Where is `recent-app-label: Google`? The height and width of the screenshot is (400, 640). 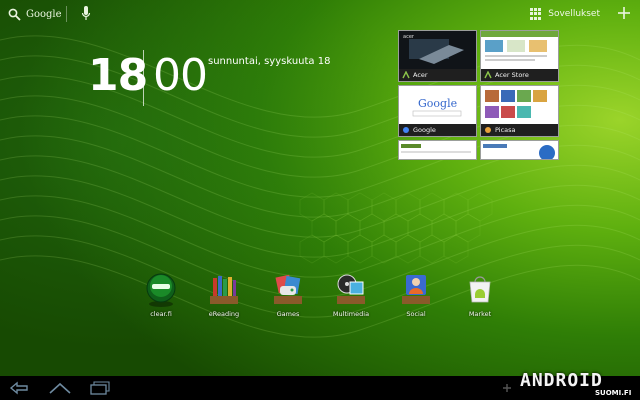 recent-app-label: Google is located at coordinates (437, 130).